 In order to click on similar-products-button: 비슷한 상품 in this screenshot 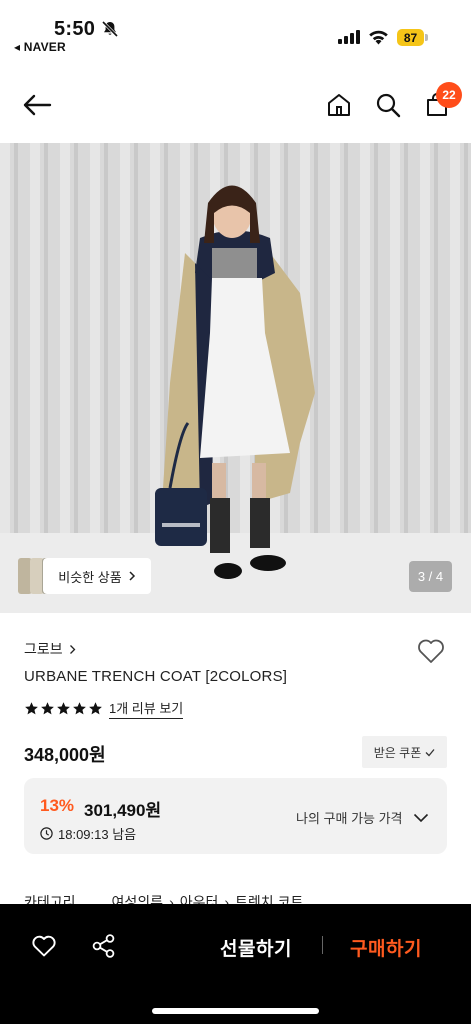, I will do `click(97, 576)`.